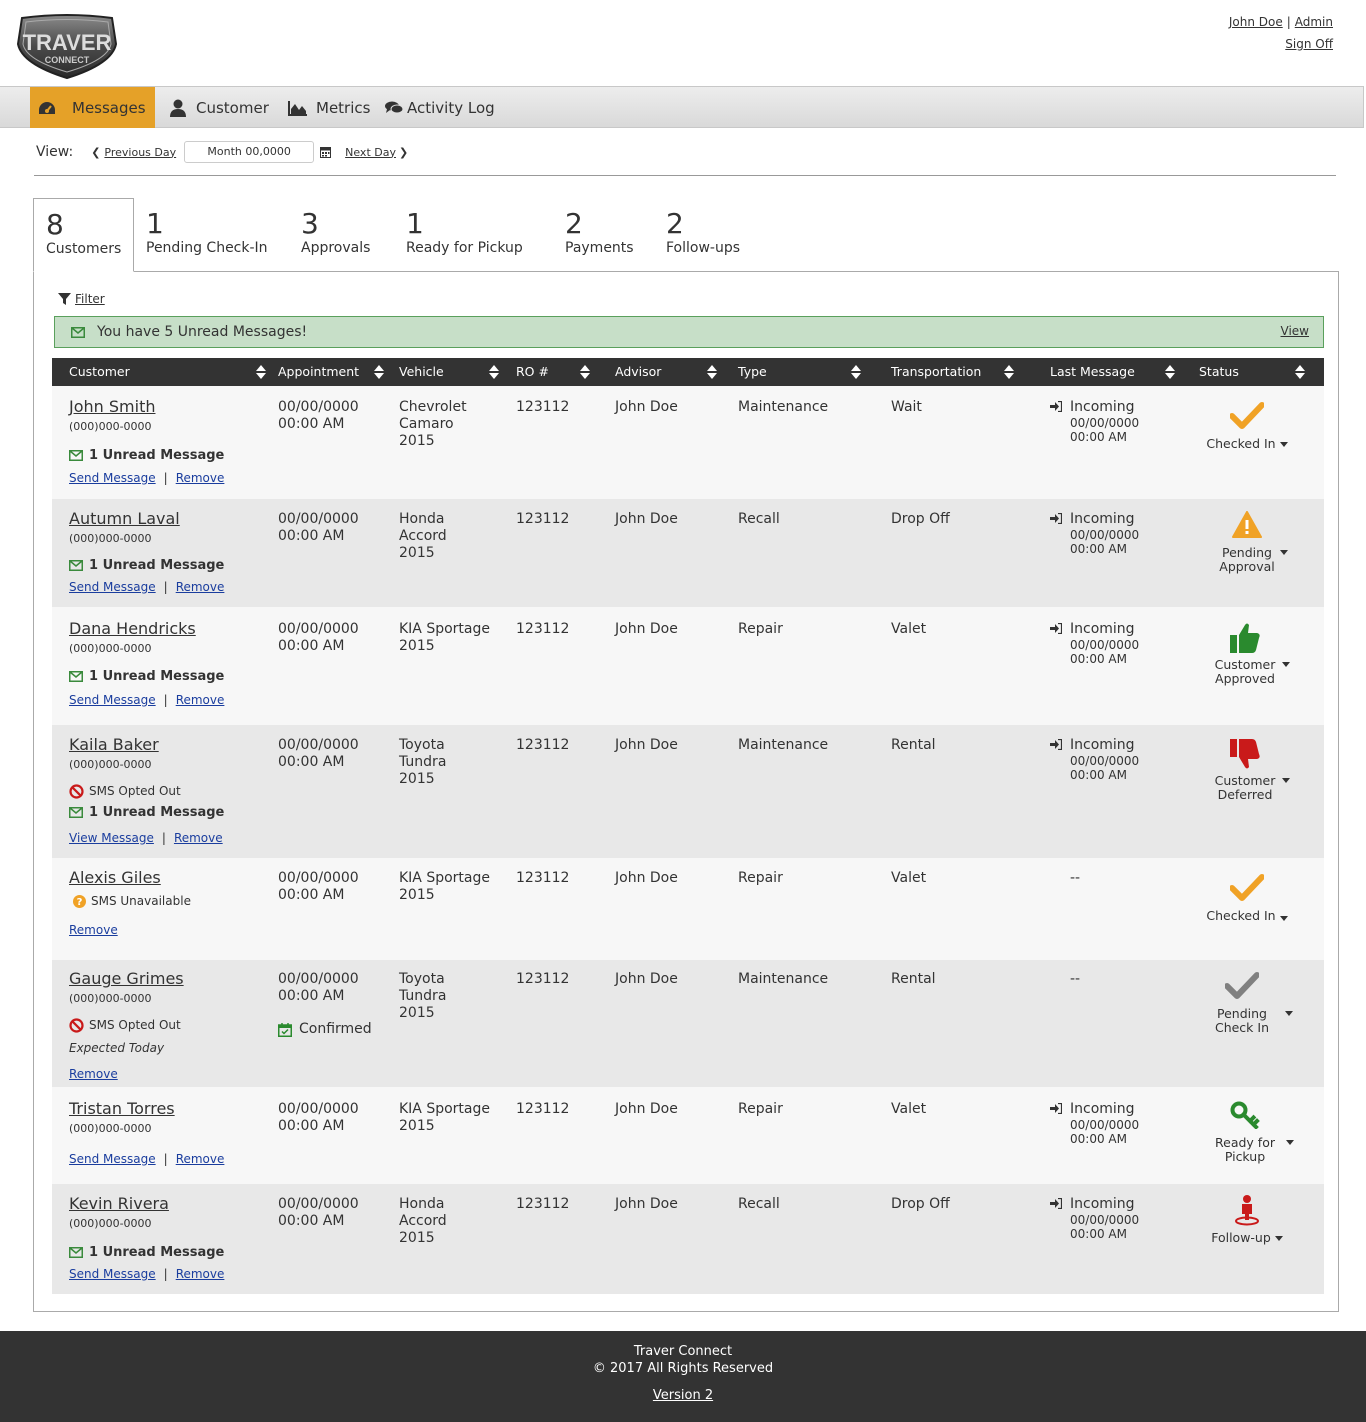 The image size is (1366, 1422). I want to click on status-dropdown: Pending Check In, so click(1242, 1003).